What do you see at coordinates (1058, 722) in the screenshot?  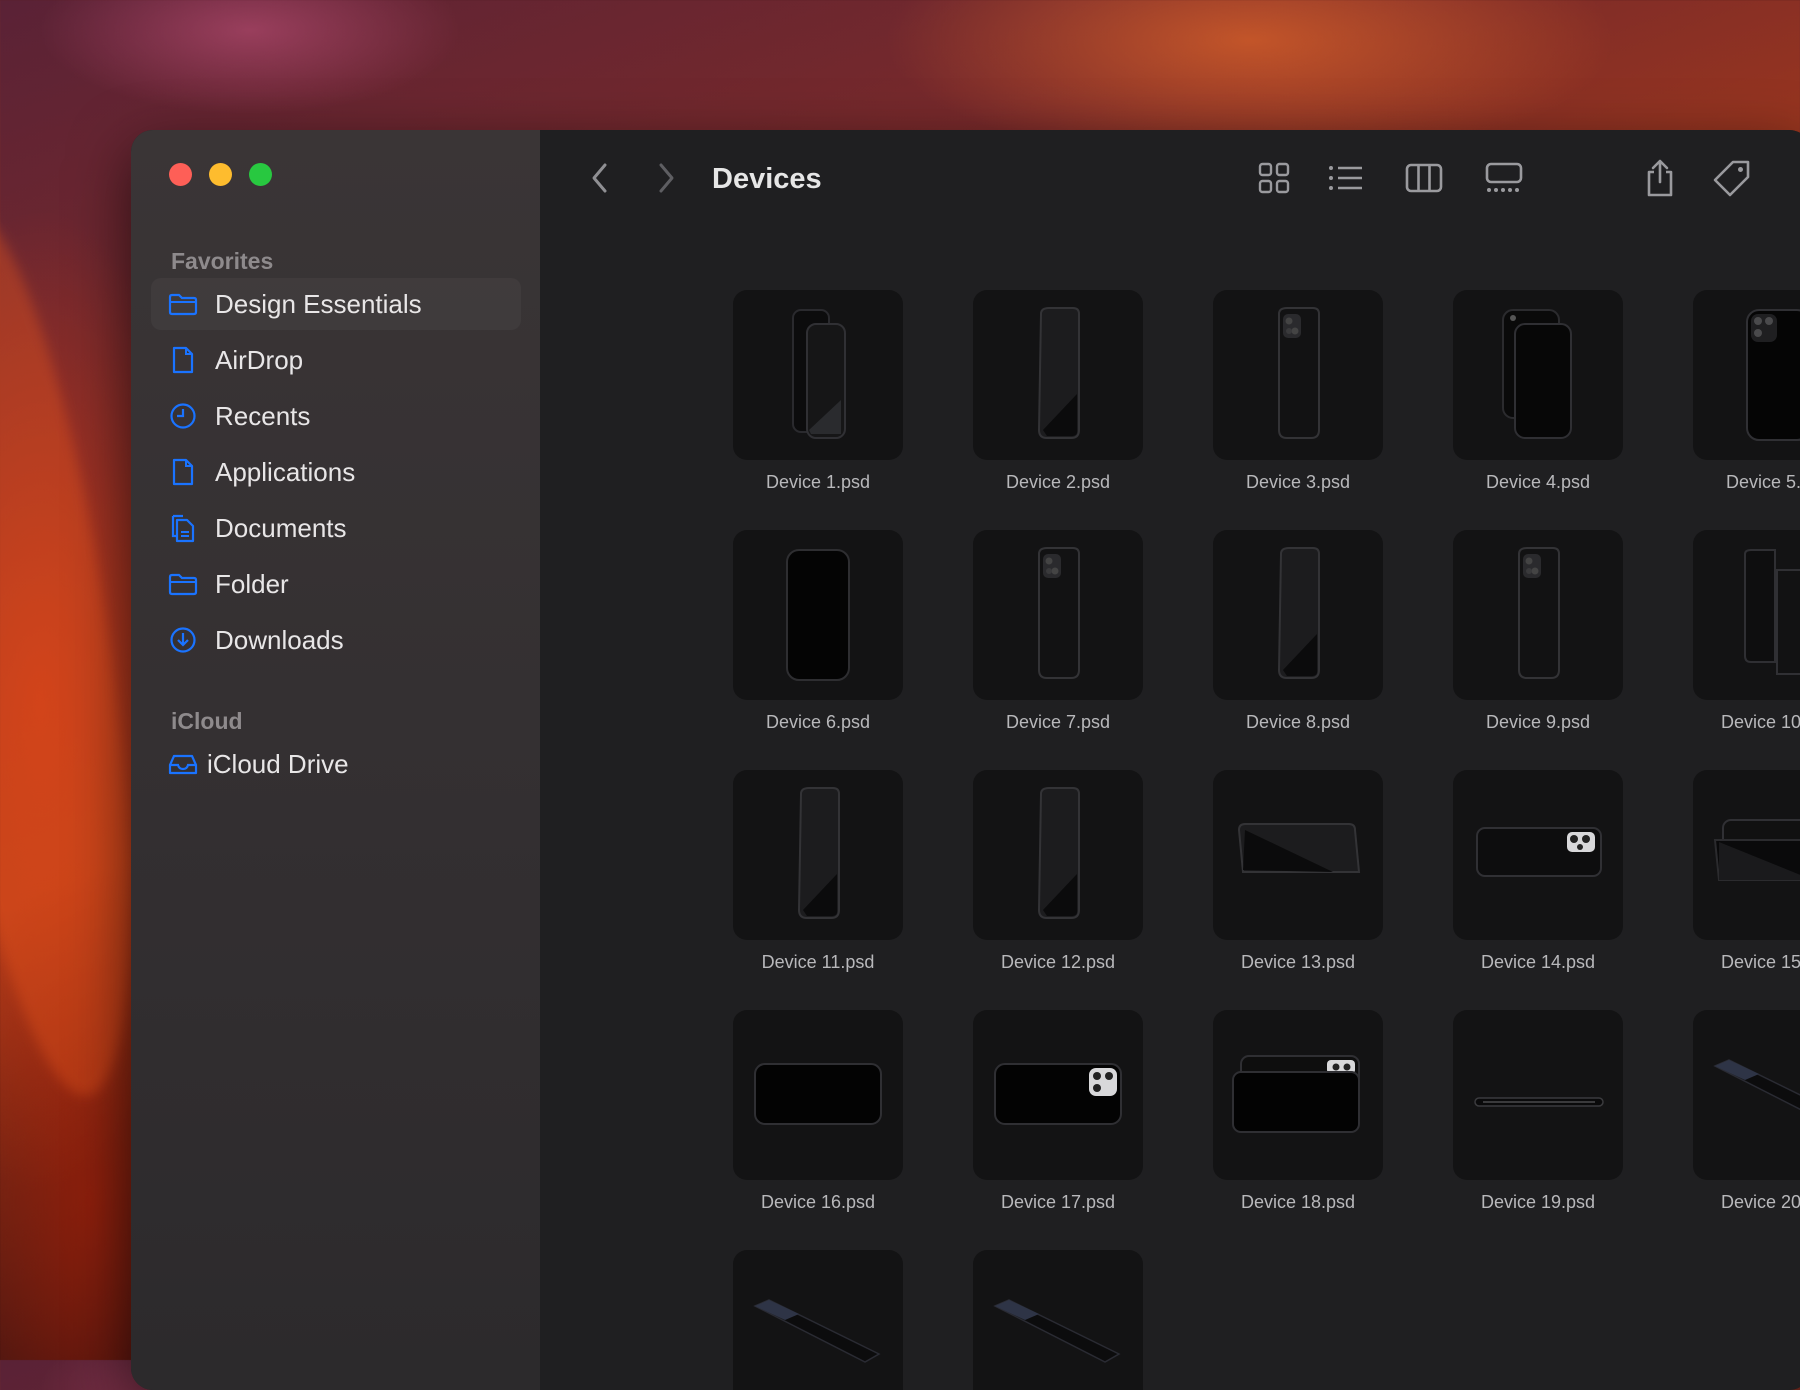 I see `file-name: Device 7.psd` at bounding box center [1058, 722].